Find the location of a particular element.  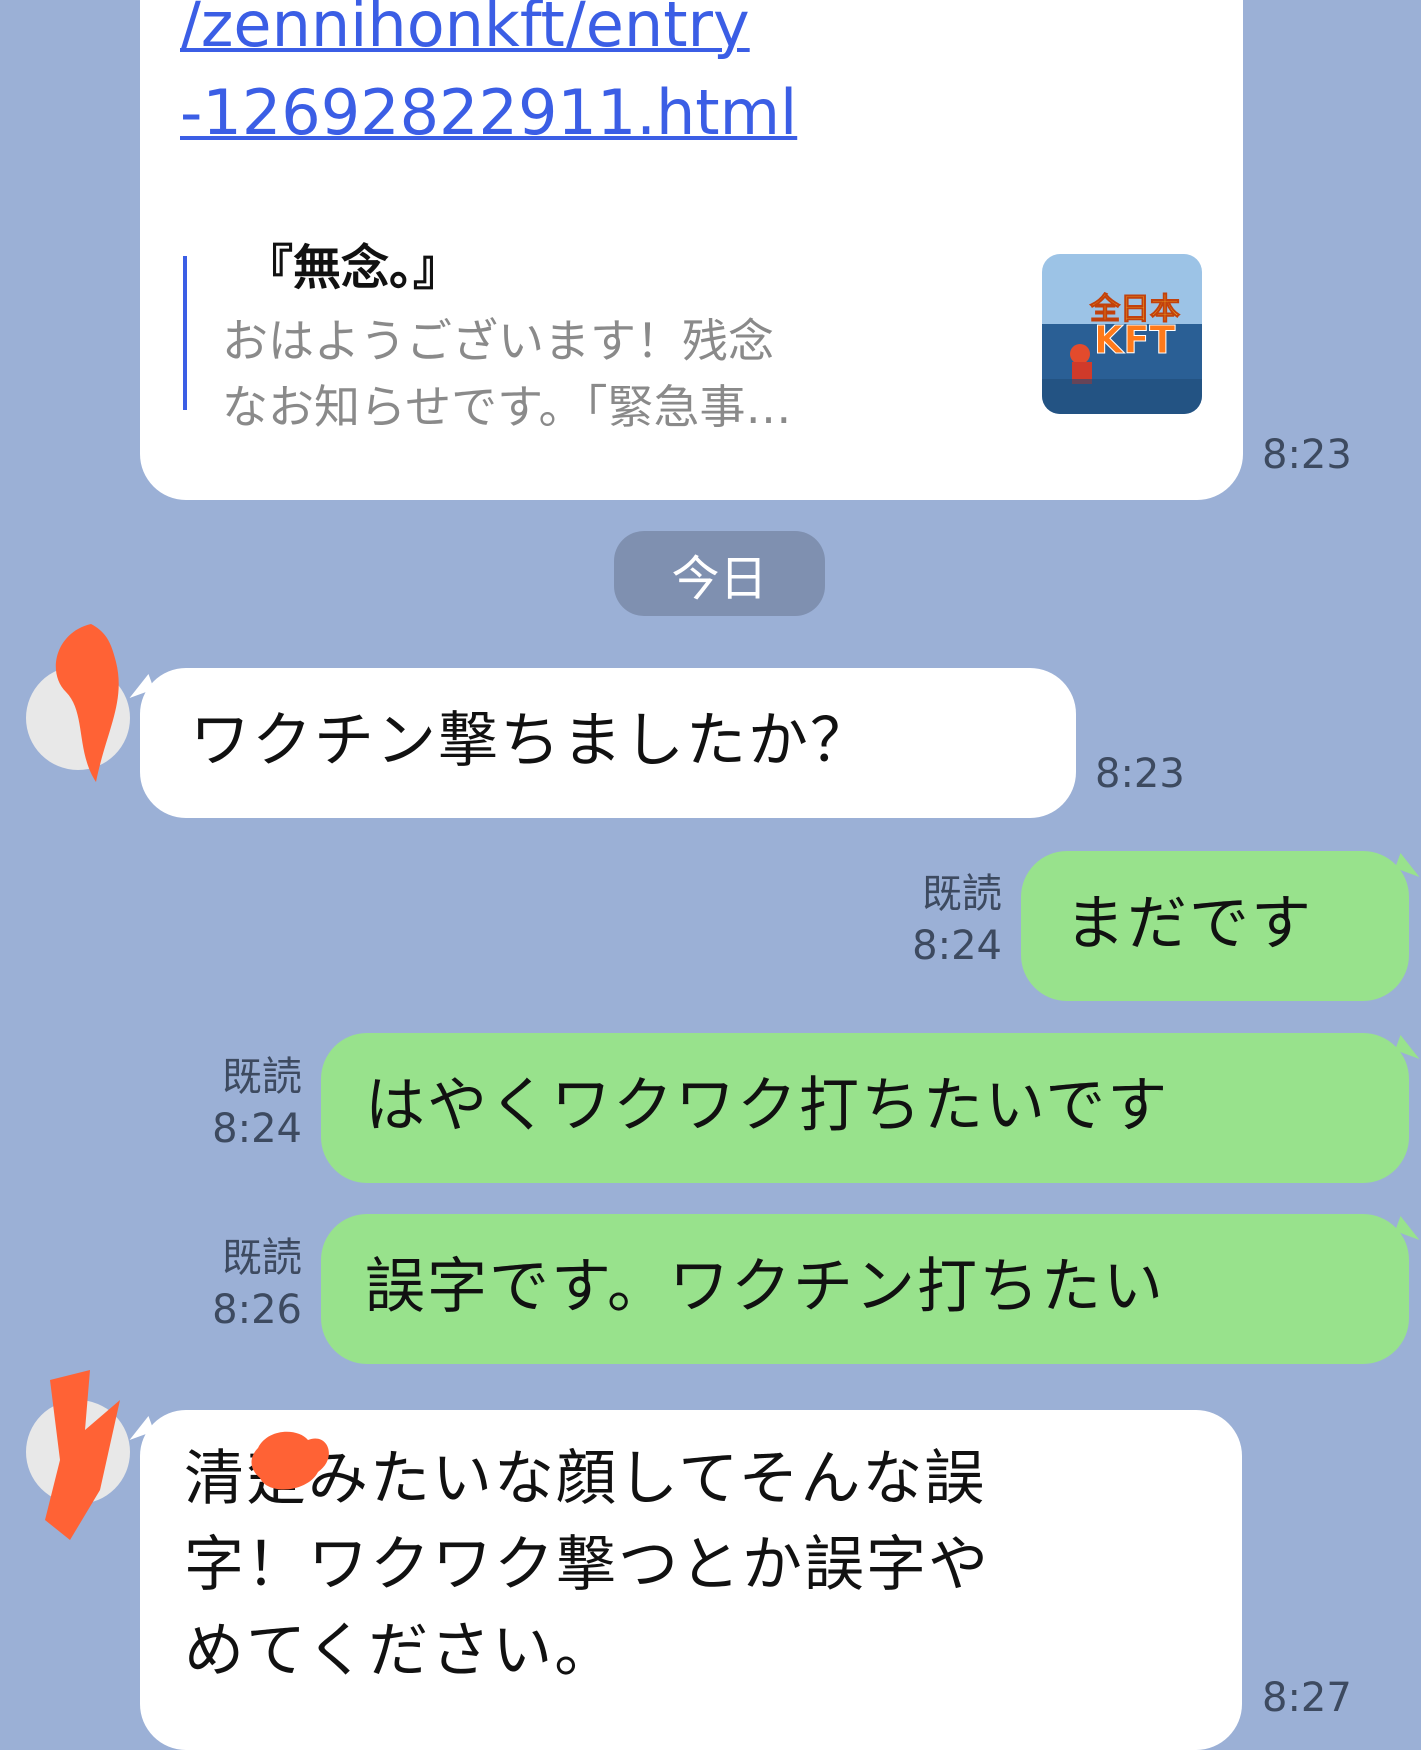

preview-title: 『無念。』 is located at coordinates (353, 263).